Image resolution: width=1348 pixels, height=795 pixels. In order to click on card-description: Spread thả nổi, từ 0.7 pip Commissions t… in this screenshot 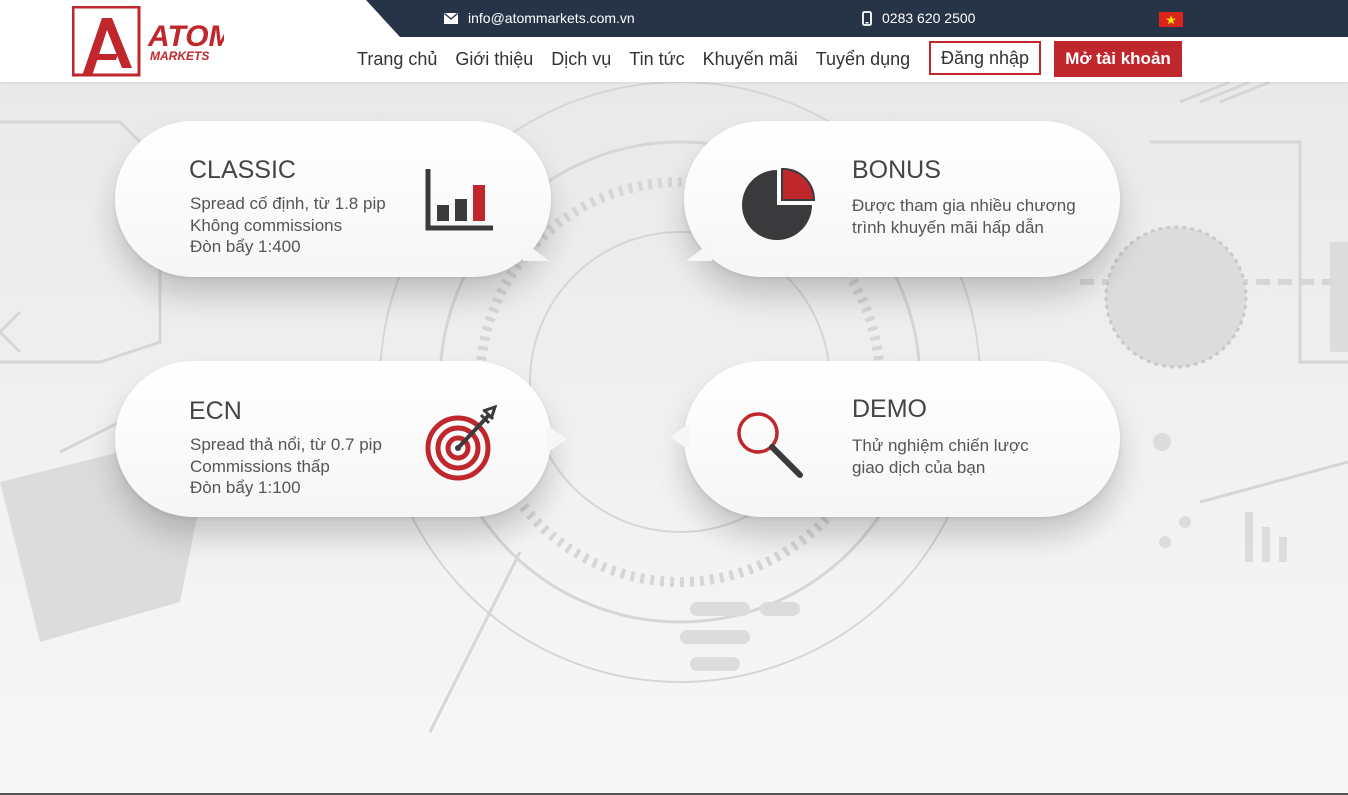, I will do `click(286, 466)`.